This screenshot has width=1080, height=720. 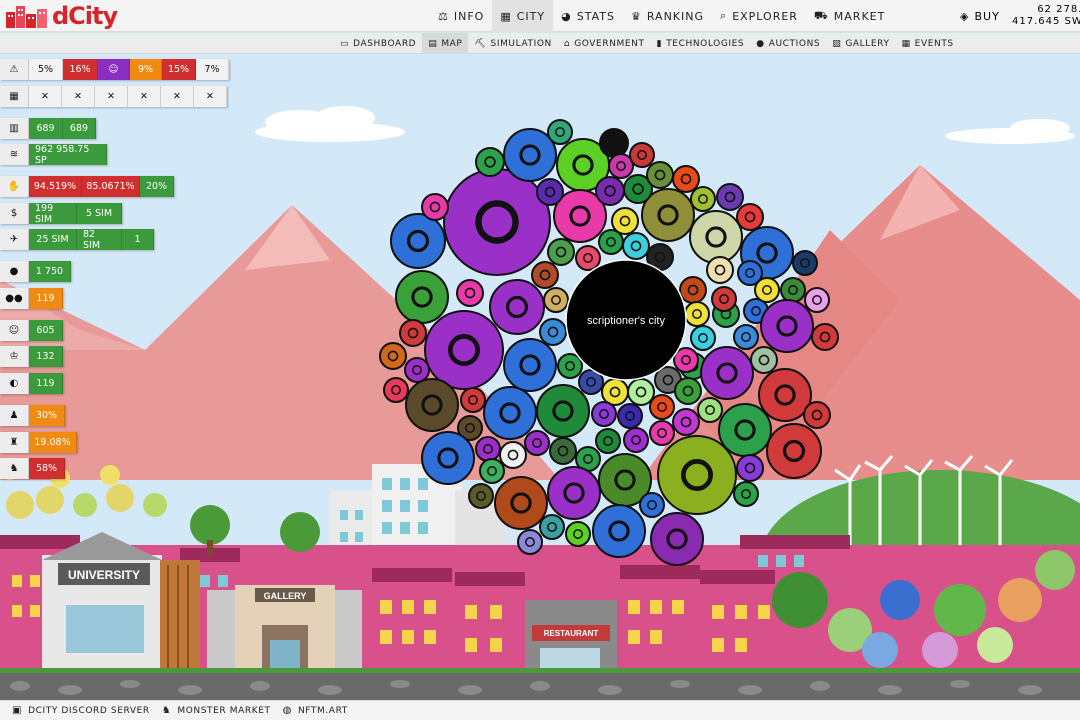 I want to click on crime-row: ♟ 30%, so click(x=32, y=415).